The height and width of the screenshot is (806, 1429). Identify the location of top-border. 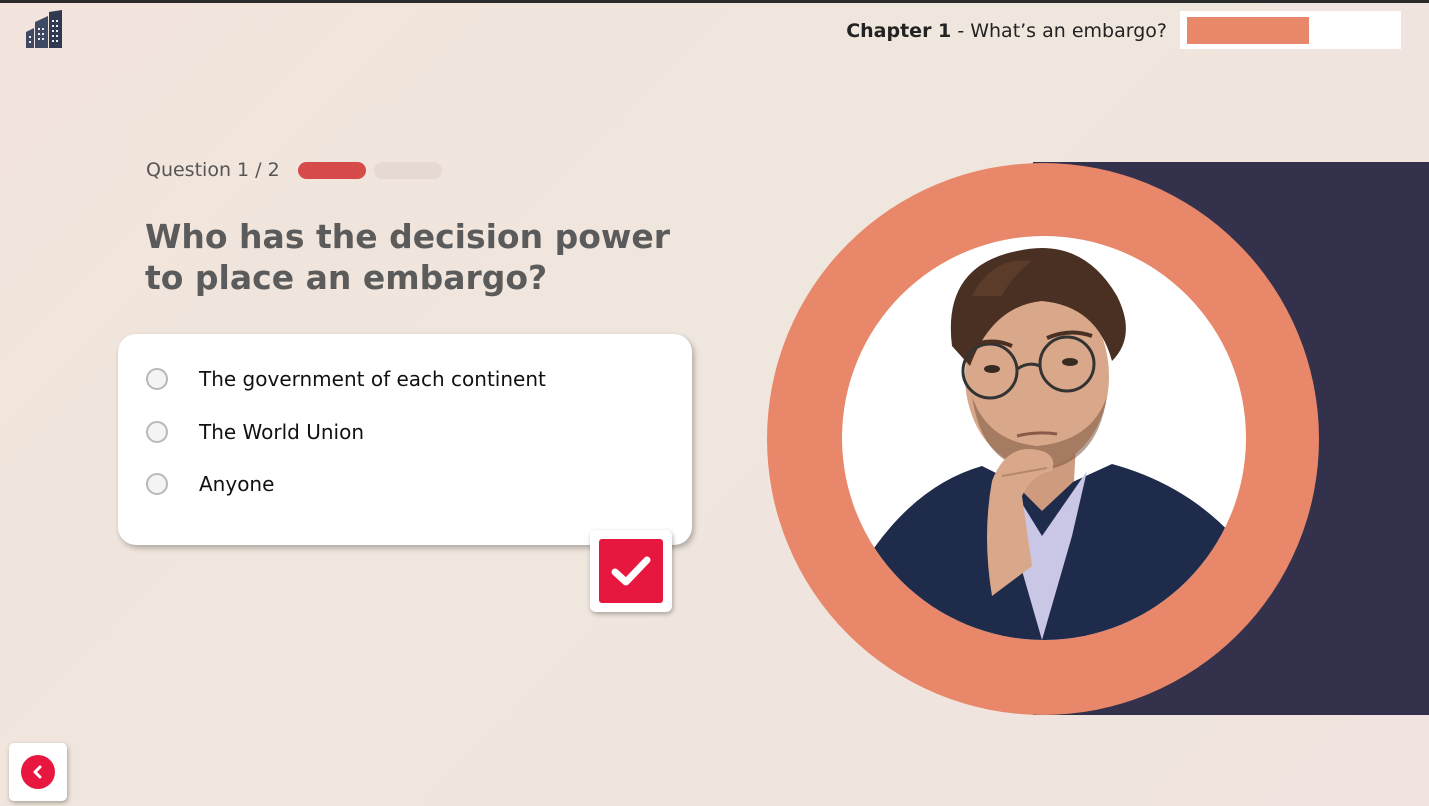
(714, 1).